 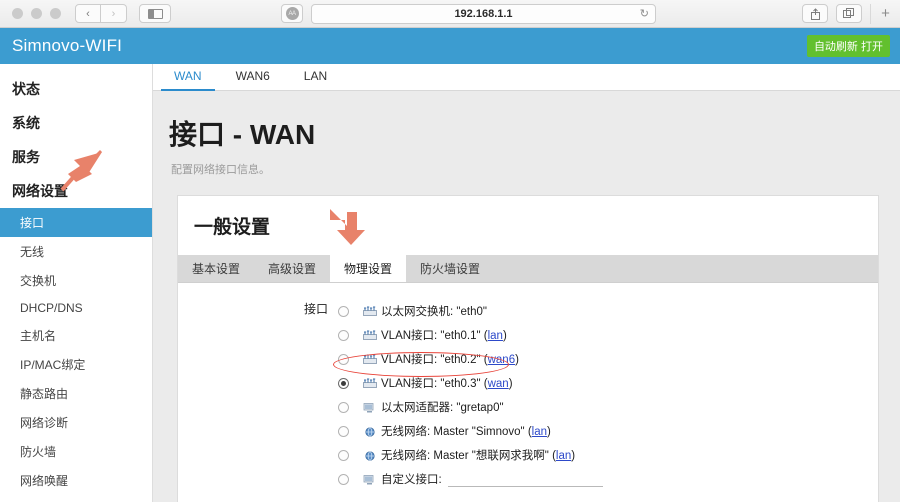 I want to click on sidebar-item-1: 无线, so click(x=76, y=251).